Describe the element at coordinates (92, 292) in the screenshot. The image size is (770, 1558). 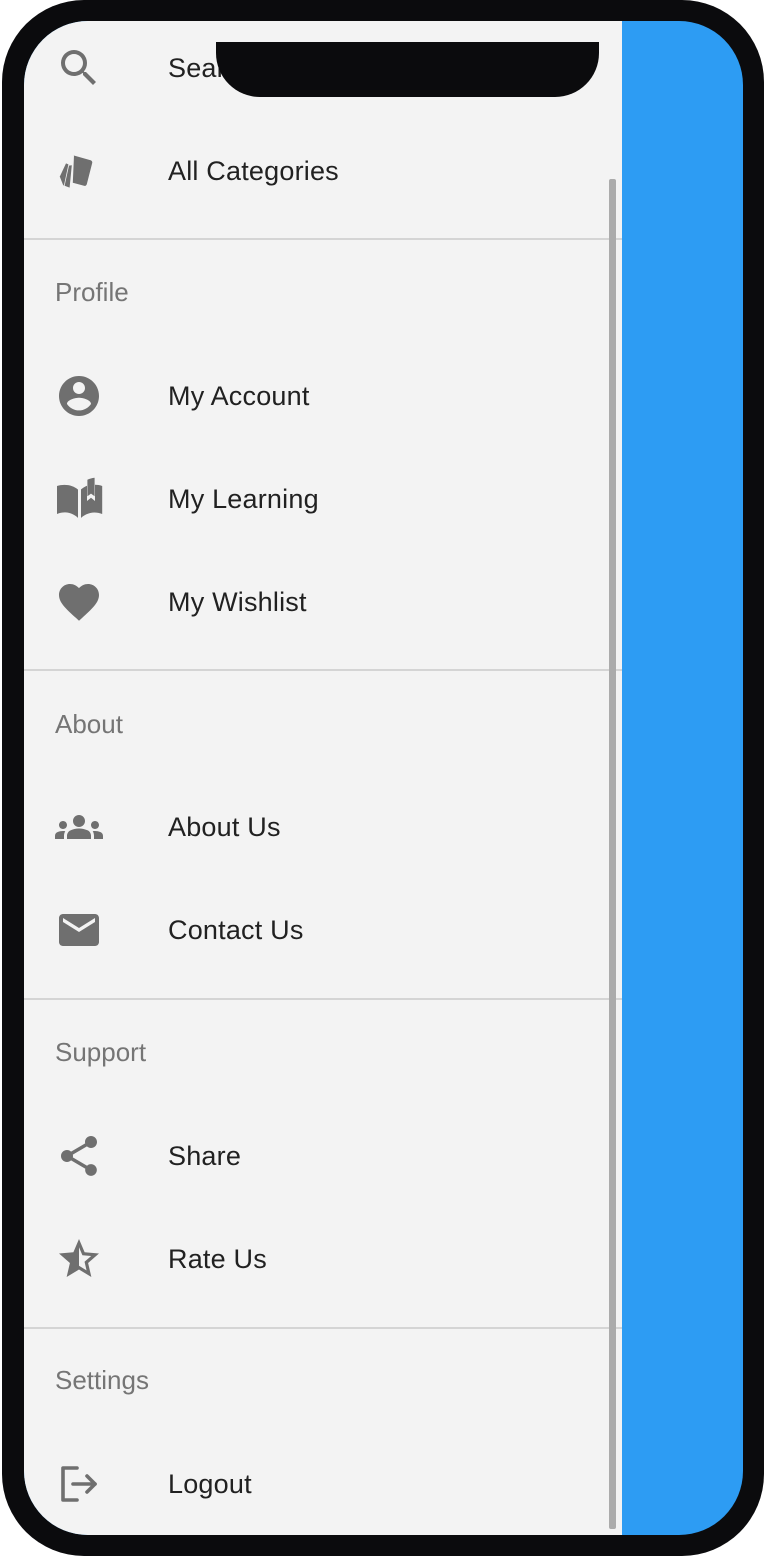
I see `section-header-profile: Profile` at that location.